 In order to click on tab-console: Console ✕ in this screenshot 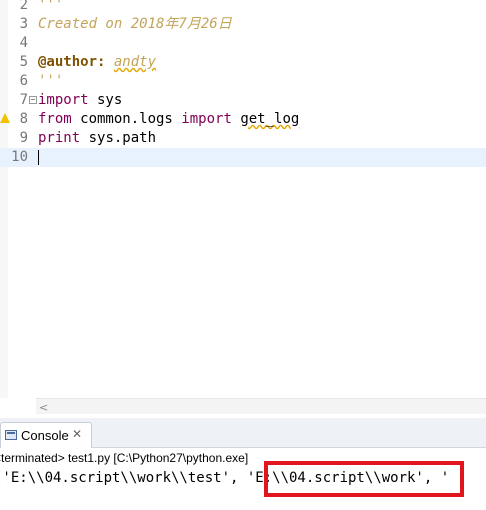, I will do `click(46, 435)`.